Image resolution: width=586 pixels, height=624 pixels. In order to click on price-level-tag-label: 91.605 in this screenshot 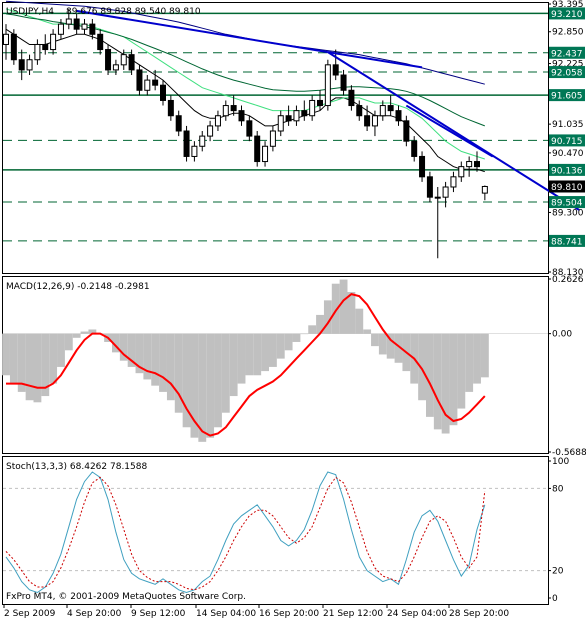, I will do `click(567, 97)`.